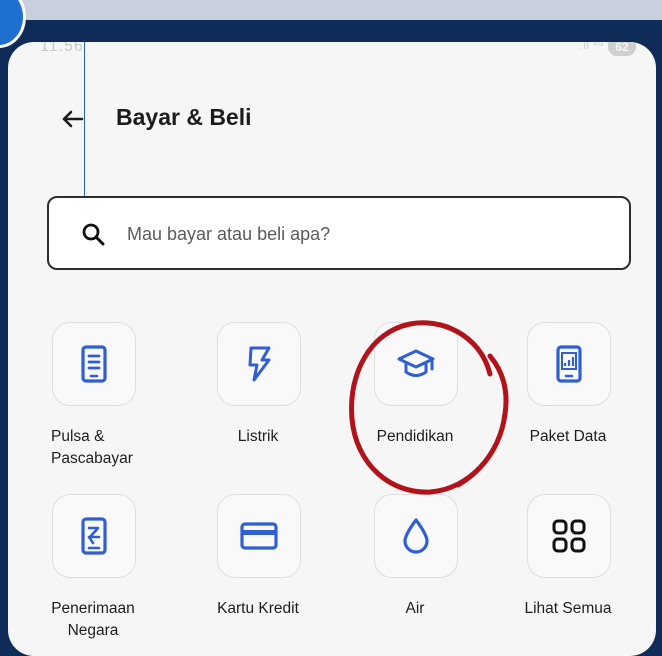  What do you see at coordinates (73, 119) in the screenshot?
I see `arrow-left-icon` at bounding box center [73, 119].